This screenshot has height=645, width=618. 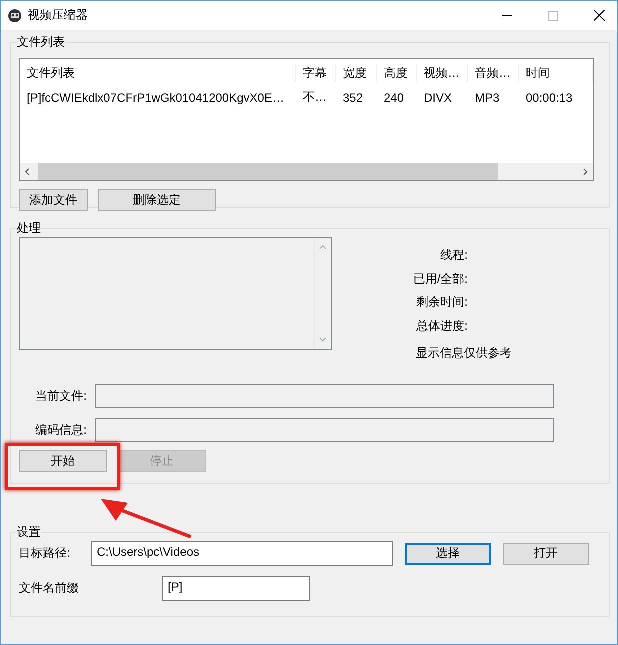 What do you see at coordinates (356, 73) in the screenshot?
I see `column-header: 宽度` at bounding box center [356, 73].